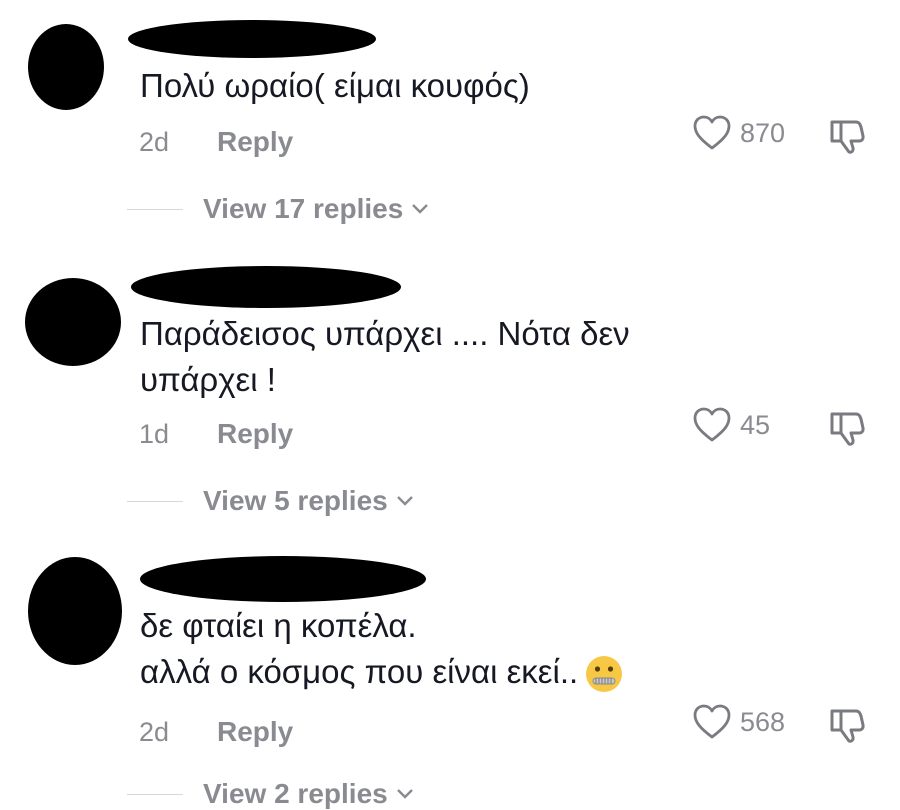 This screenshot has height=810, width=900. Describe the element at coordinates (738, 133) in the screenshot. I see `like-button: 870` at that location.